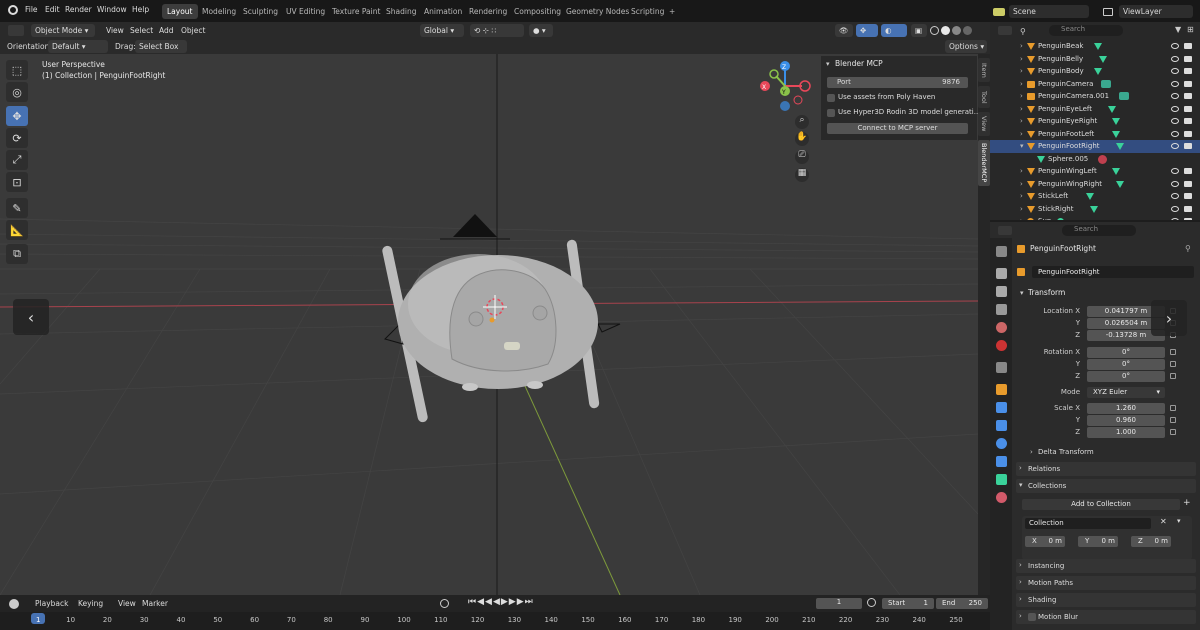 This screenshot has height=630, width=1200. Describe the element at coordinates (647, 11) in the screenshot. I see `tab-scripting: Scripting` at that location.